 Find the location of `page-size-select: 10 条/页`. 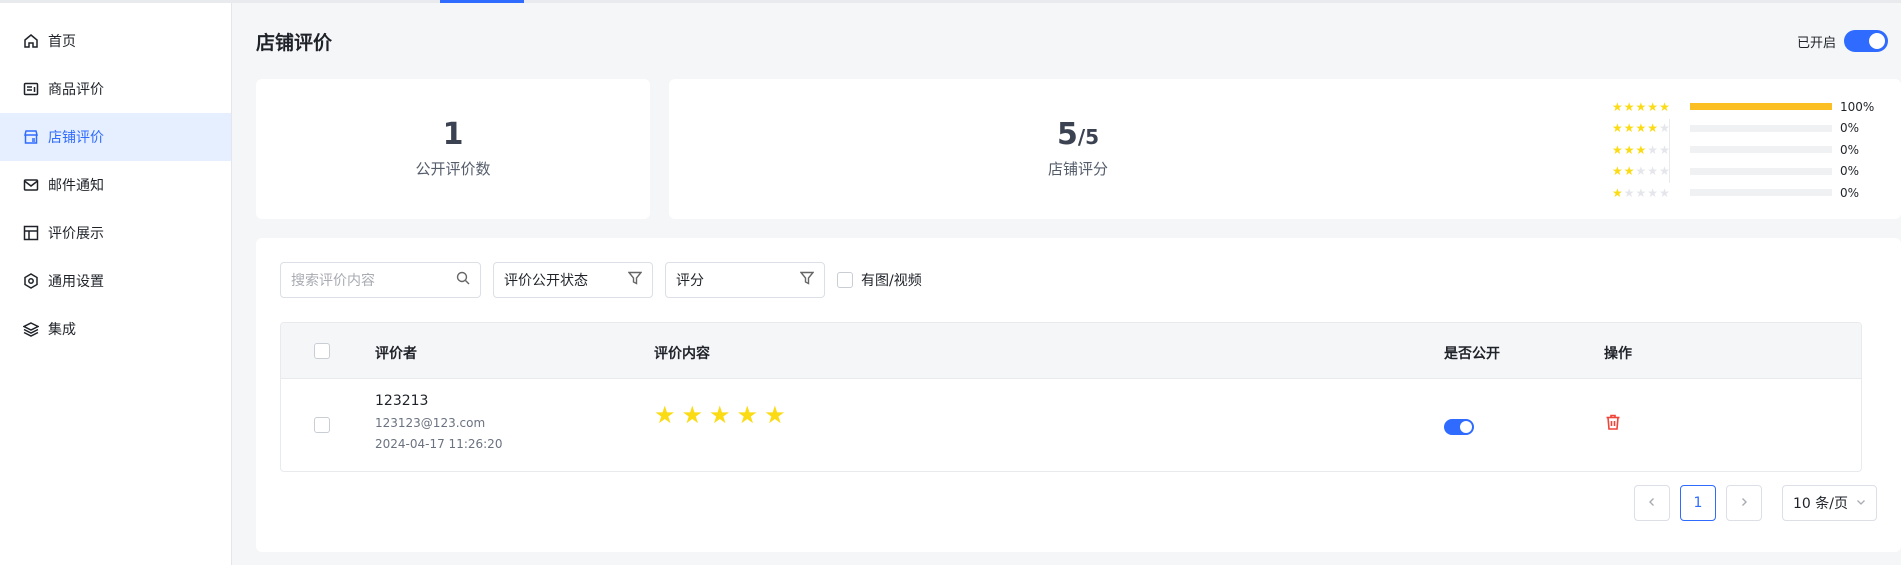

page-size-select: 10 条/页 is located at coordinates (1829, 503).